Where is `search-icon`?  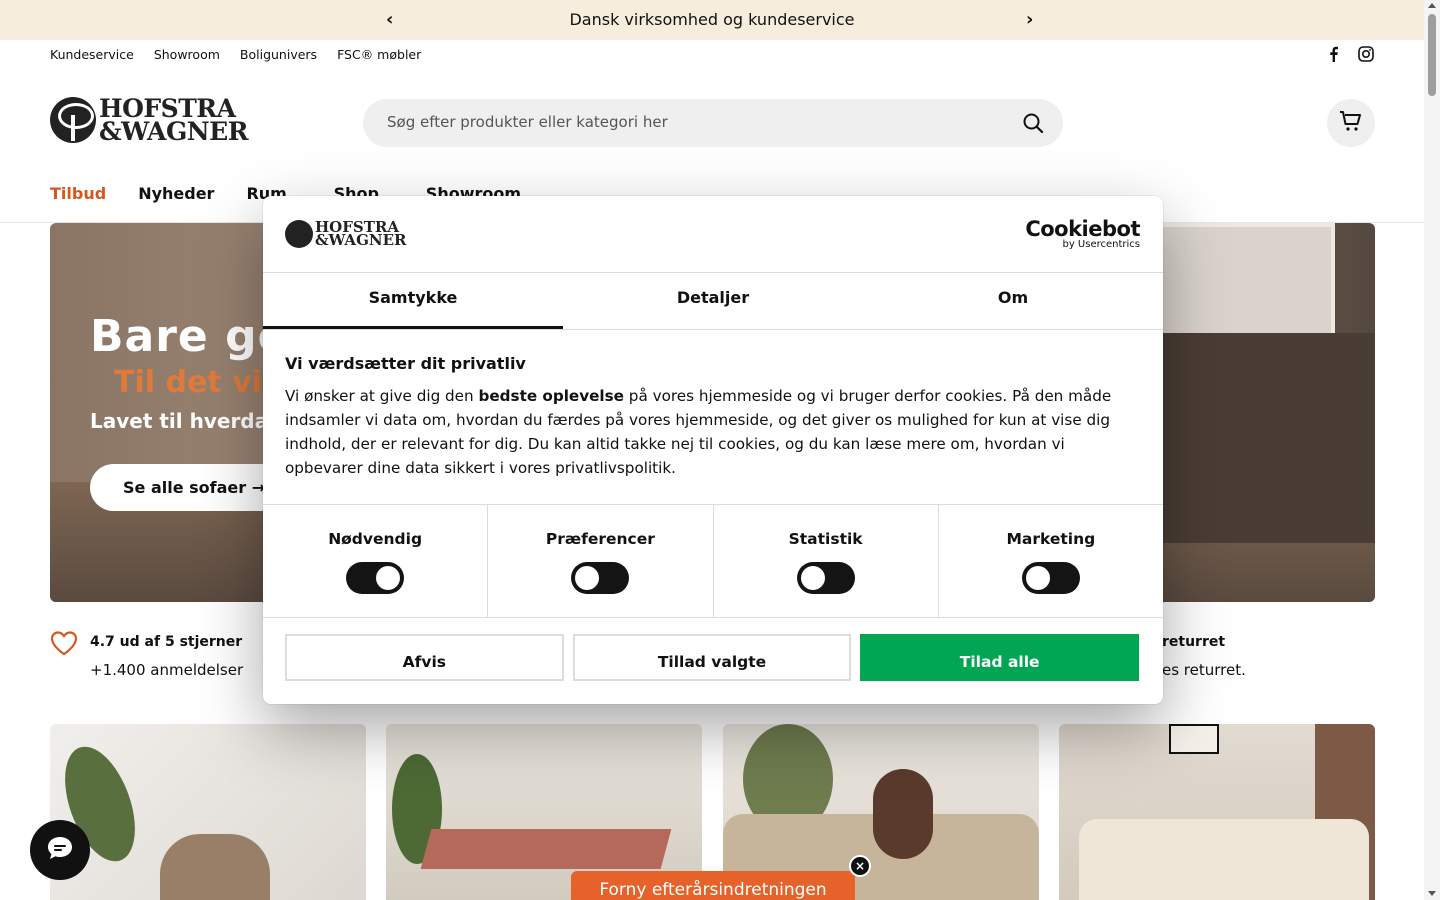
search-icon is located at coordinates (1033, 125).